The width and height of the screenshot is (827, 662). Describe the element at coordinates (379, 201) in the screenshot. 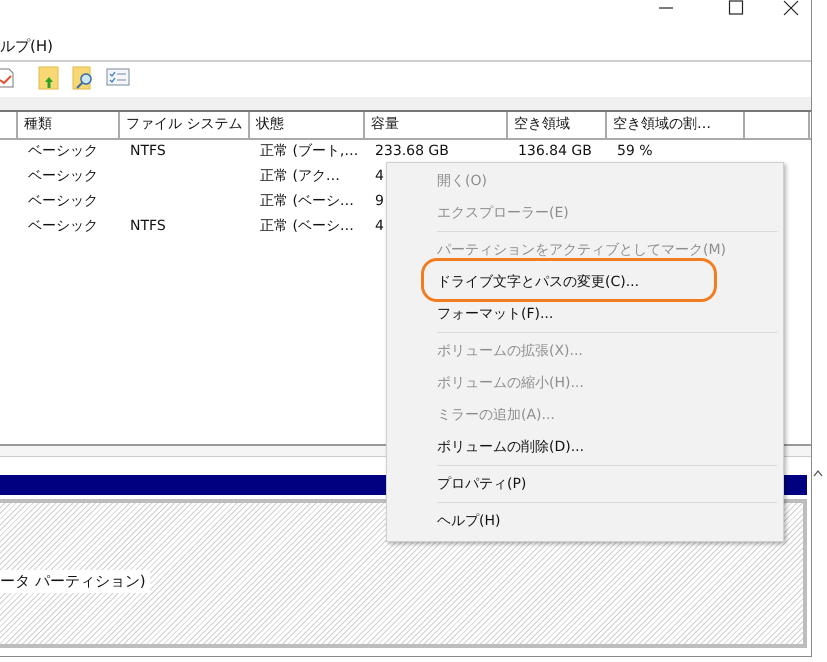

I see `table-cell: 9` at that location.